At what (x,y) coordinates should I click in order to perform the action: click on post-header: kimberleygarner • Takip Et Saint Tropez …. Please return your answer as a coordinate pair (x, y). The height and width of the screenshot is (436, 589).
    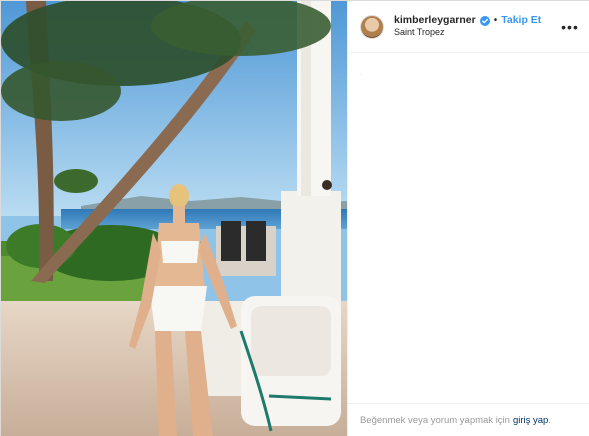
    Looking at the image, I should click on (468, 27).